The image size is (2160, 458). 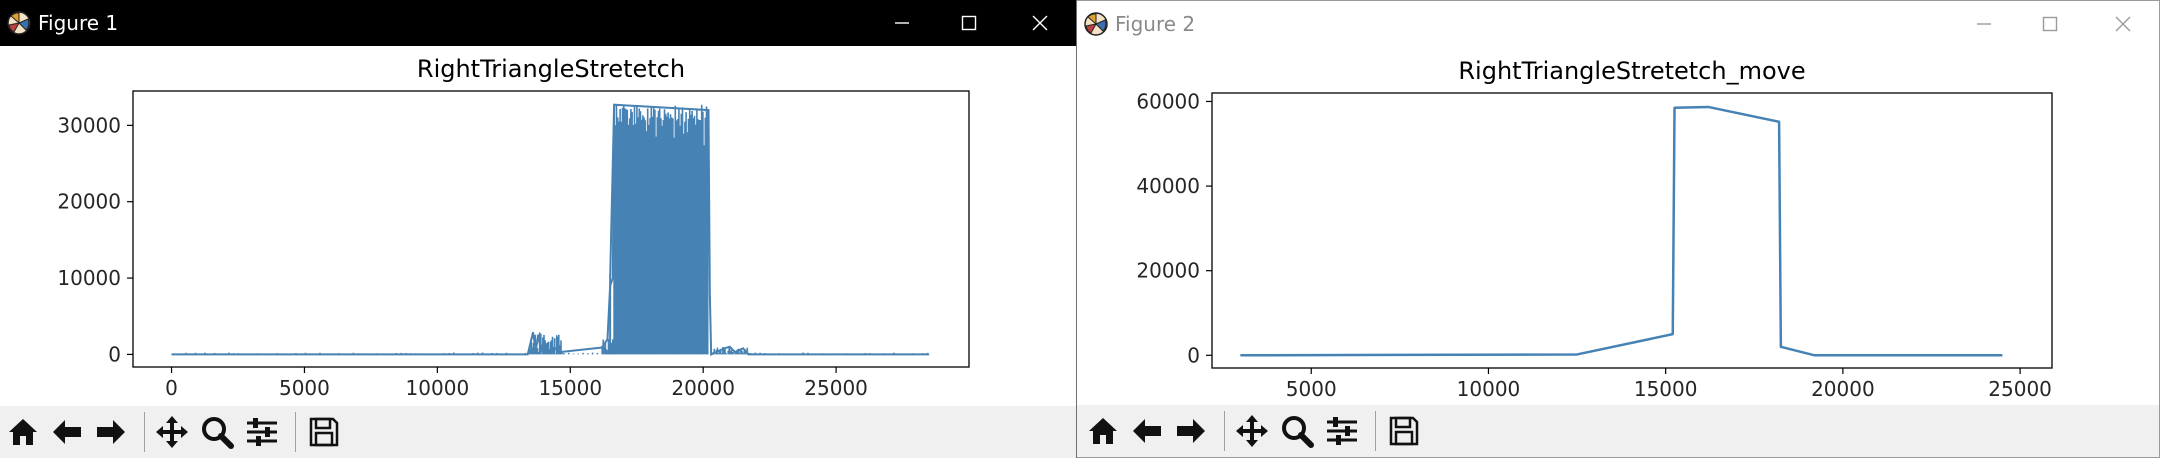 What do you see at coordinates (89, 278) in the screenshot?
I see `y-tick-label: 10000` at bounding box center [89, 278].